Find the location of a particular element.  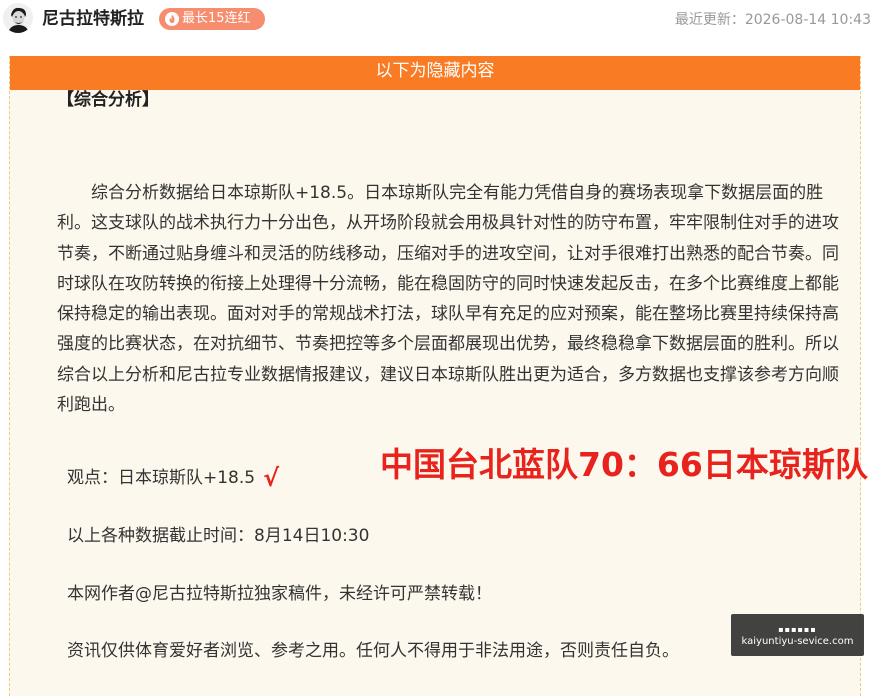

check-mark-icon: √ is located at coordinates (271, 478).